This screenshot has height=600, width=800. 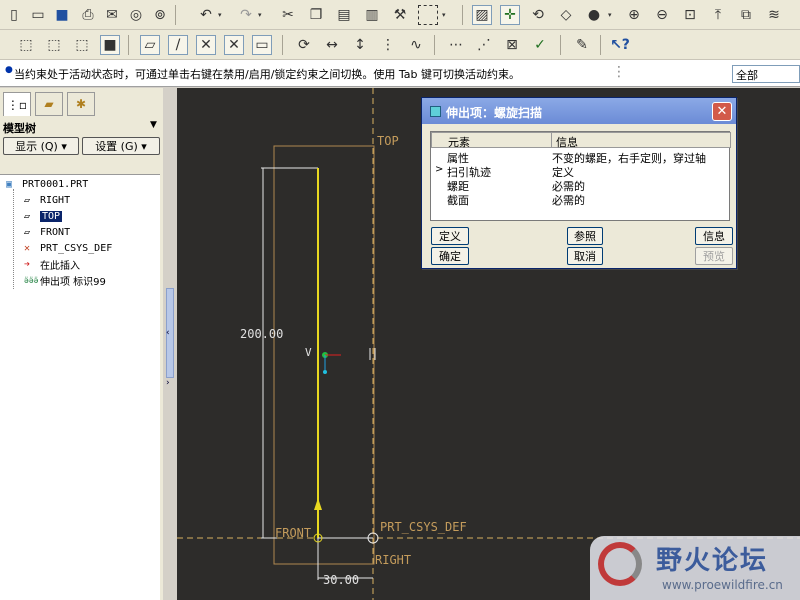 I want to click on open-icon: ▭, so click(x=38, y=15).